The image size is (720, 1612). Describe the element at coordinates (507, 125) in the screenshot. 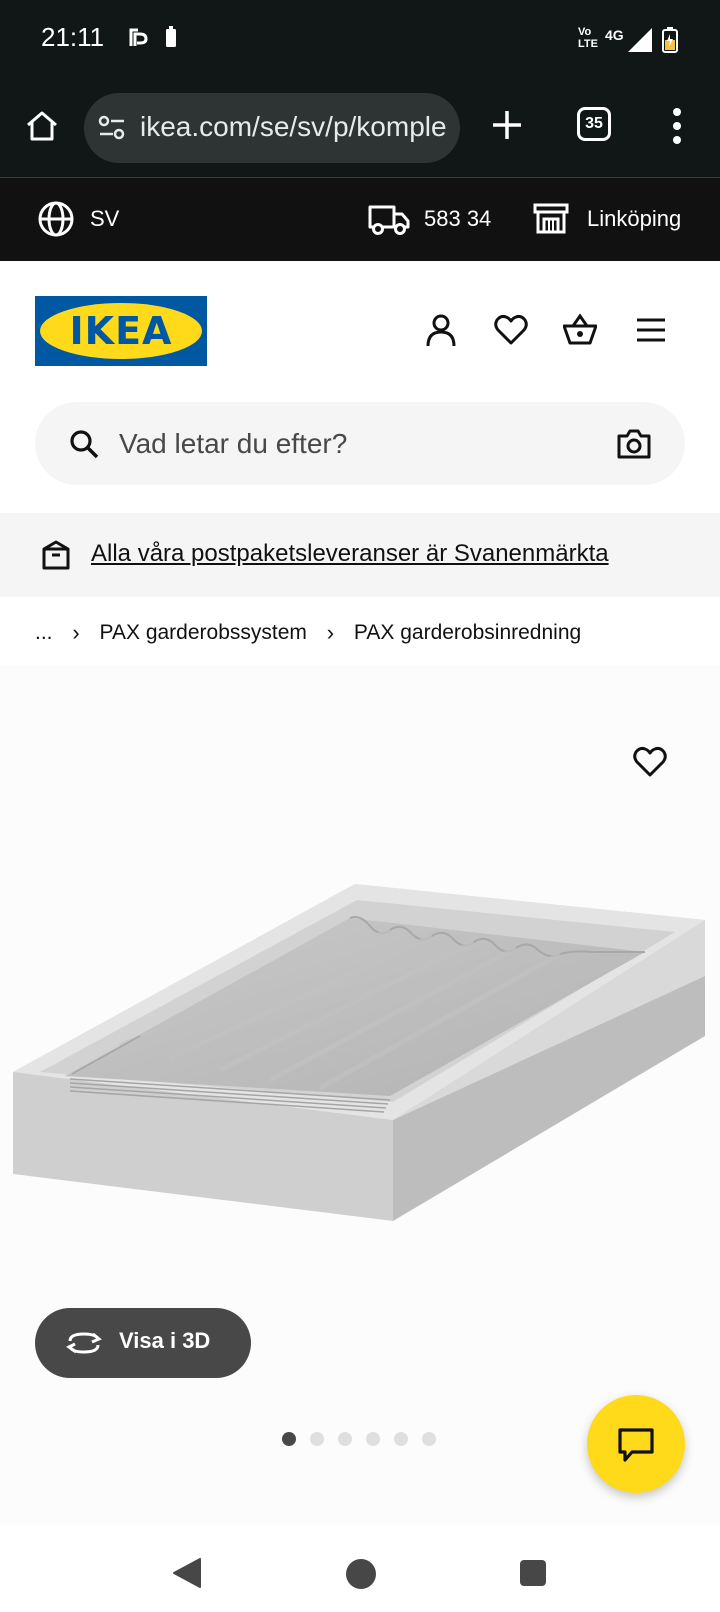

I see `plus-icon` at that location.